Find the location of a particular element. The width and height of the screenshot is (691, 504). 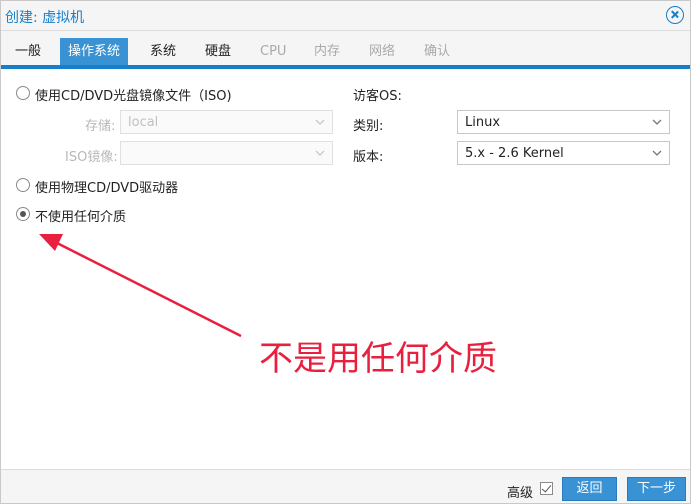

tab-disk: 硬盘 is located at coordinates (218, 51).